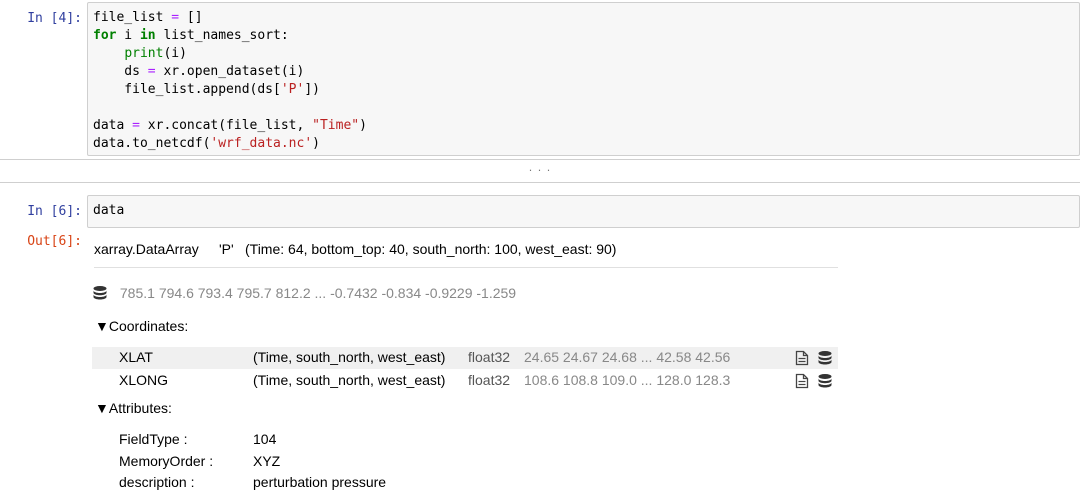 This screenshot has width=1080, height=495. I want to click on coord-preview: 24.65 24.67 24.68 ... 42.58 42.56, so click(627, 357).